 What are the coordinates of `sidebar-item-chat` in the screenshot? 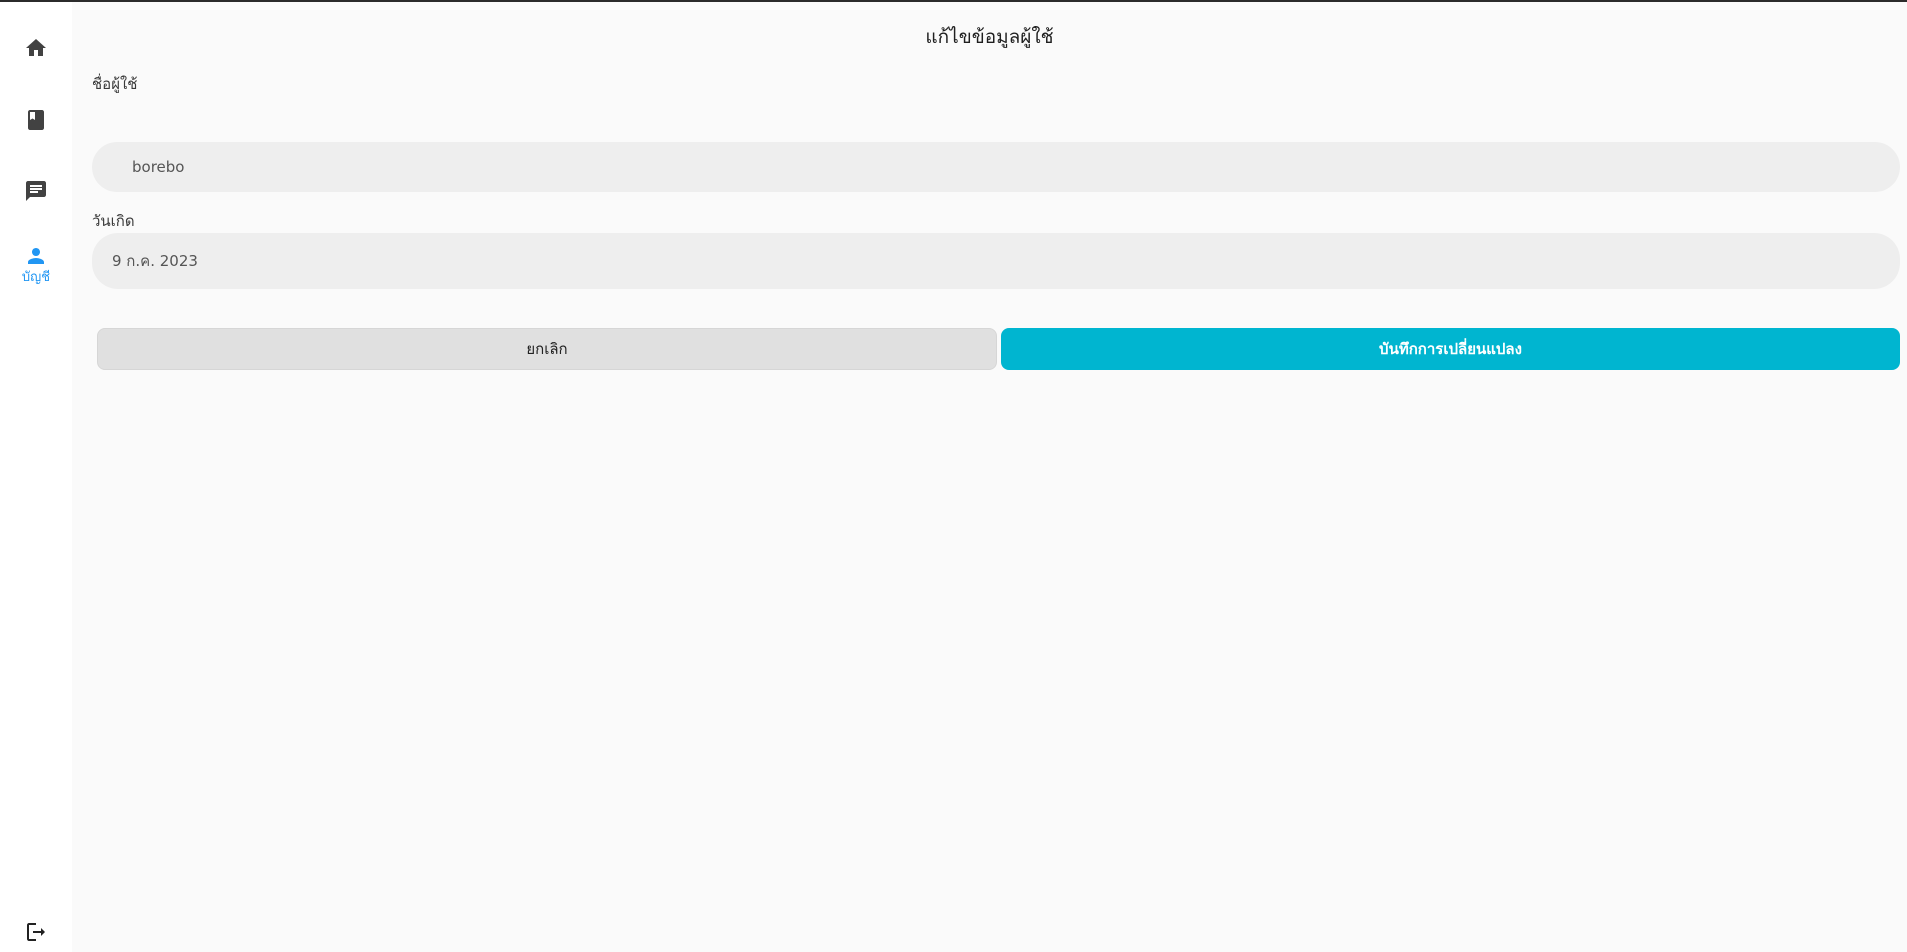 It's located at (36, 191).